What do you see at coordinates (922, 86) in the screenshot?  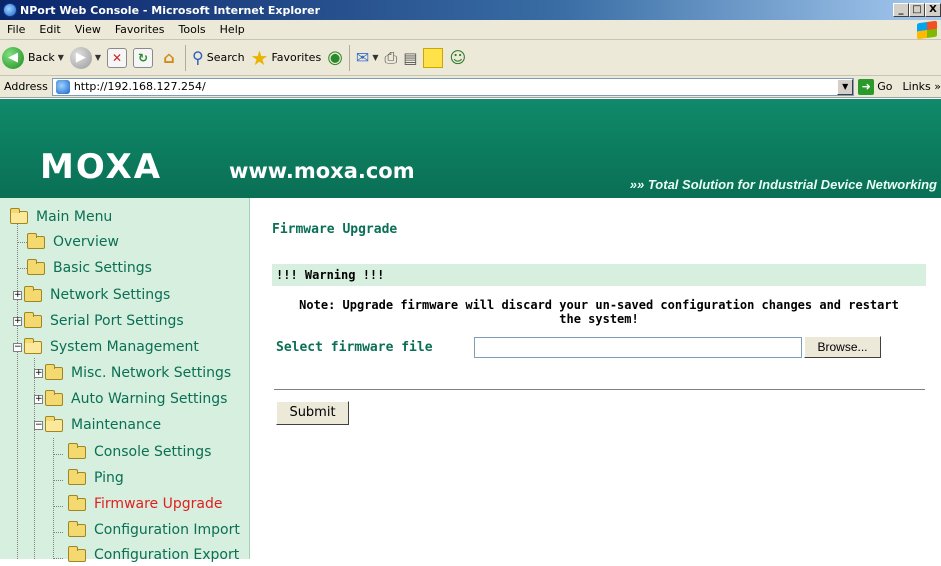 I see `links-button: Links »` at bounding box center [922, 86].